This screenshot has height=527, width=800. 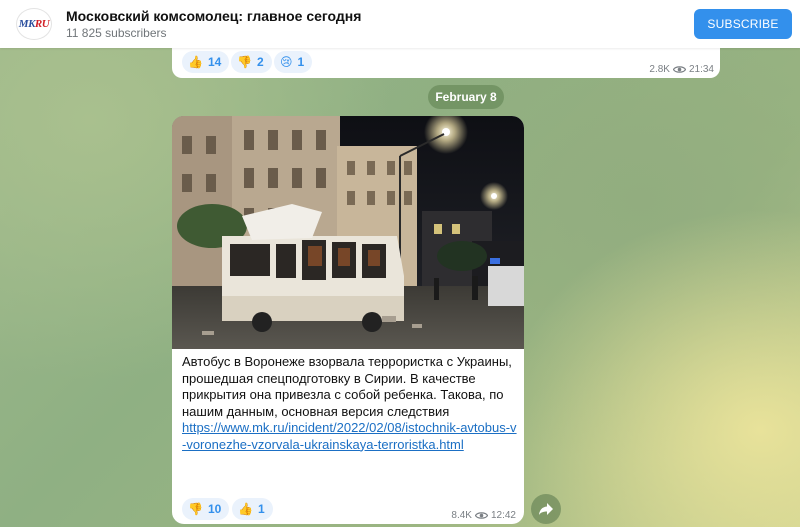 What do you see at coordinates (659, 69) in the screenshot?
I see `view-count: 2.8K` at bounding box center [659, 69].